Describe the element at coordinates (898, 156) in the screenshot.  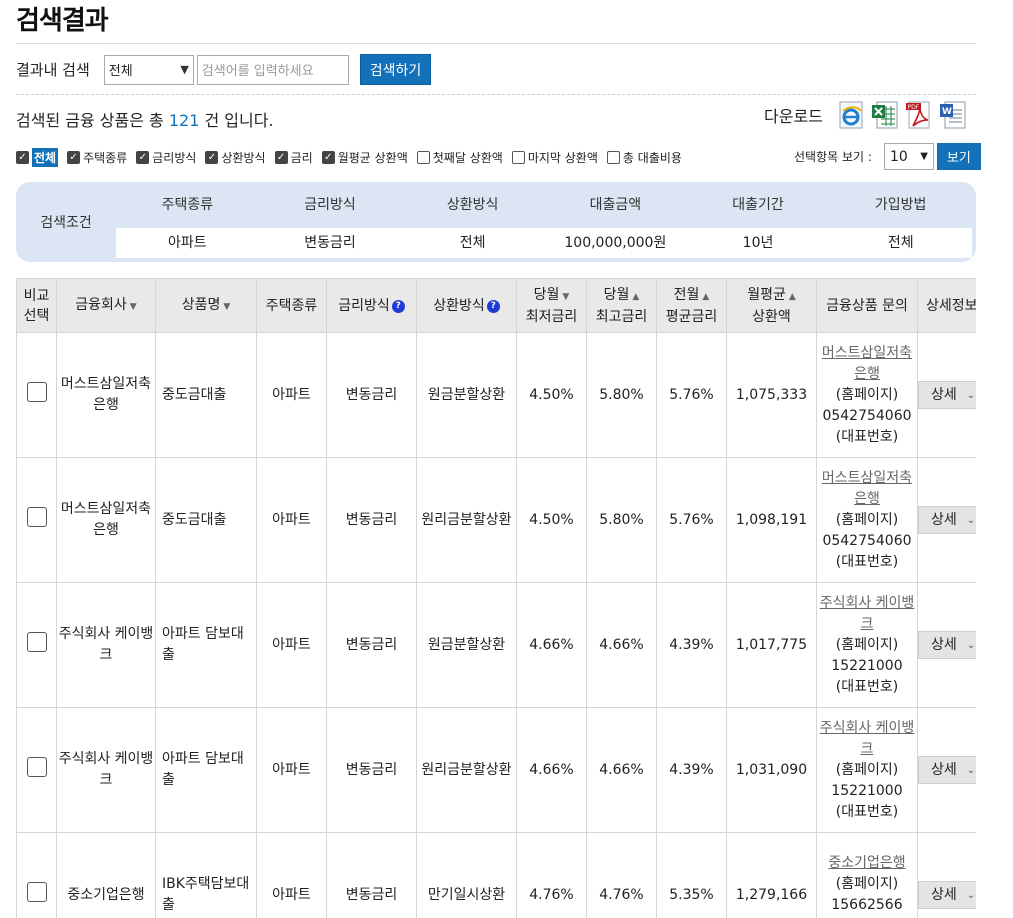
I see `view-count-value: 10` at that location.